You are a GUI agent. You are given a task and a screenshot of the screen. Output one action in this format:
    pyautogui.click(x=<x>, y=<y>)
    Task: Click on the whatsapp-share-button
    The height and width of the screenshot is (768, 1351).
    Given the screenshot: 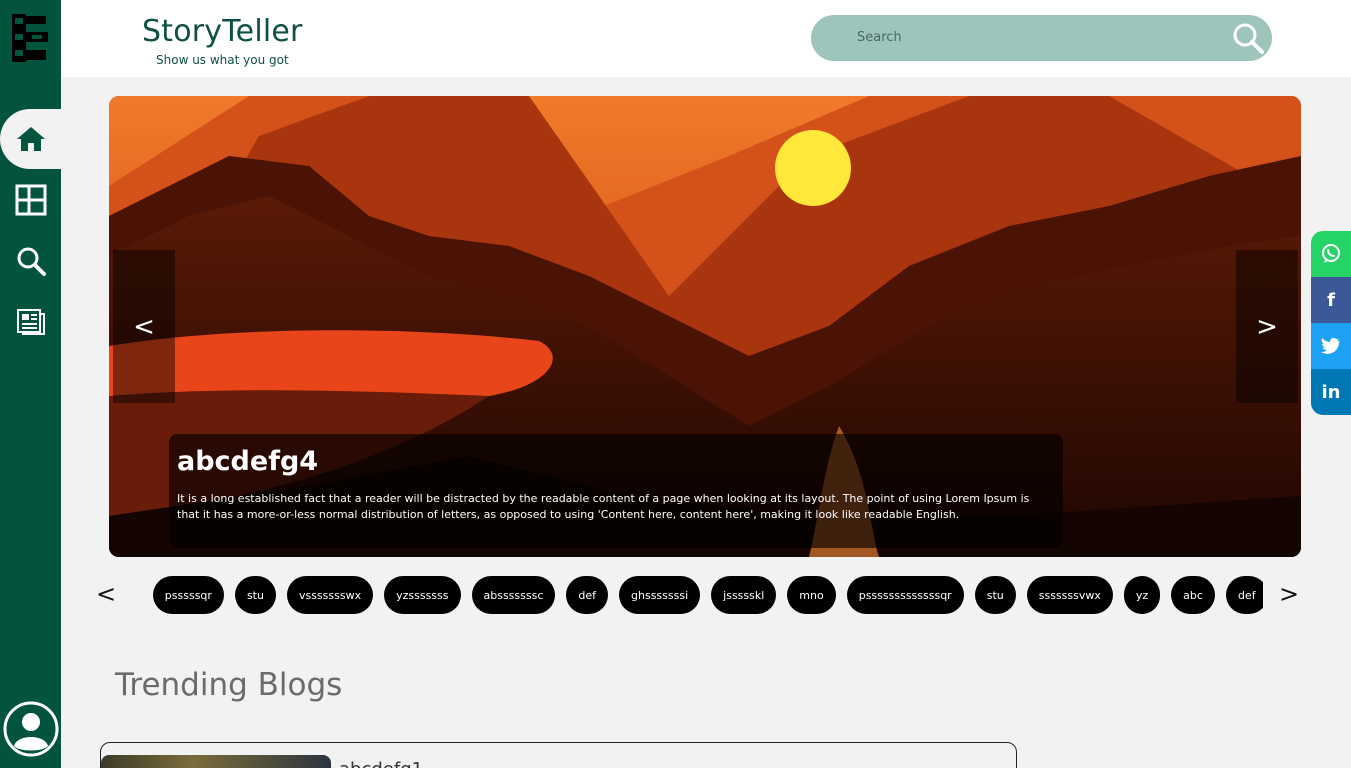 What is the action you would take?
    pyautogui.click(x=1331, y=254)
    